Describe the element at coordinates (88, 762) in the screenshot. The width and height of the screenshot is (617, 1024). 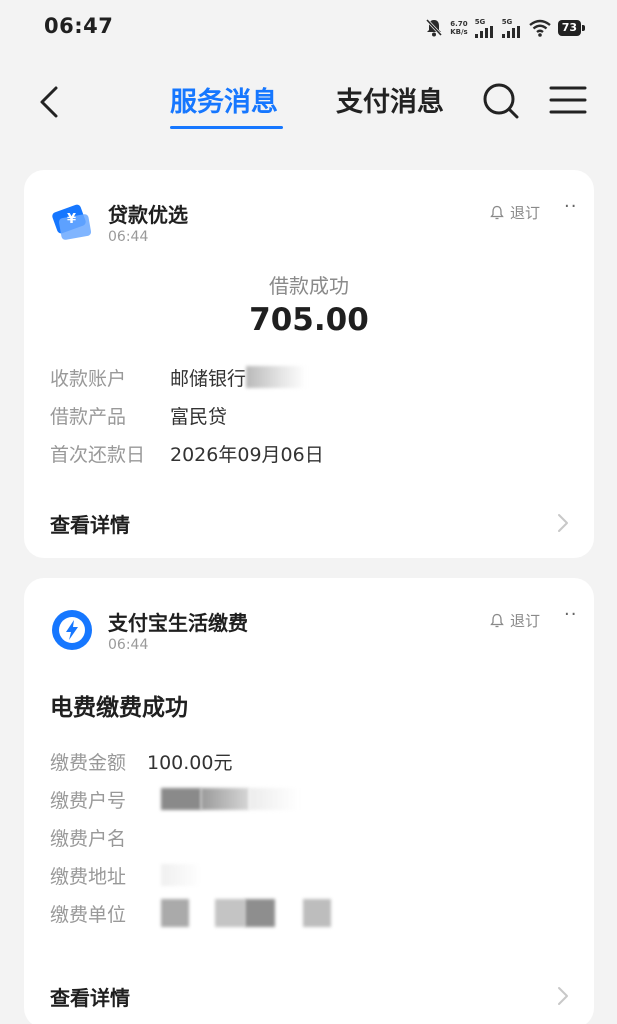
I see `row-key: 缴费金额` at that location.